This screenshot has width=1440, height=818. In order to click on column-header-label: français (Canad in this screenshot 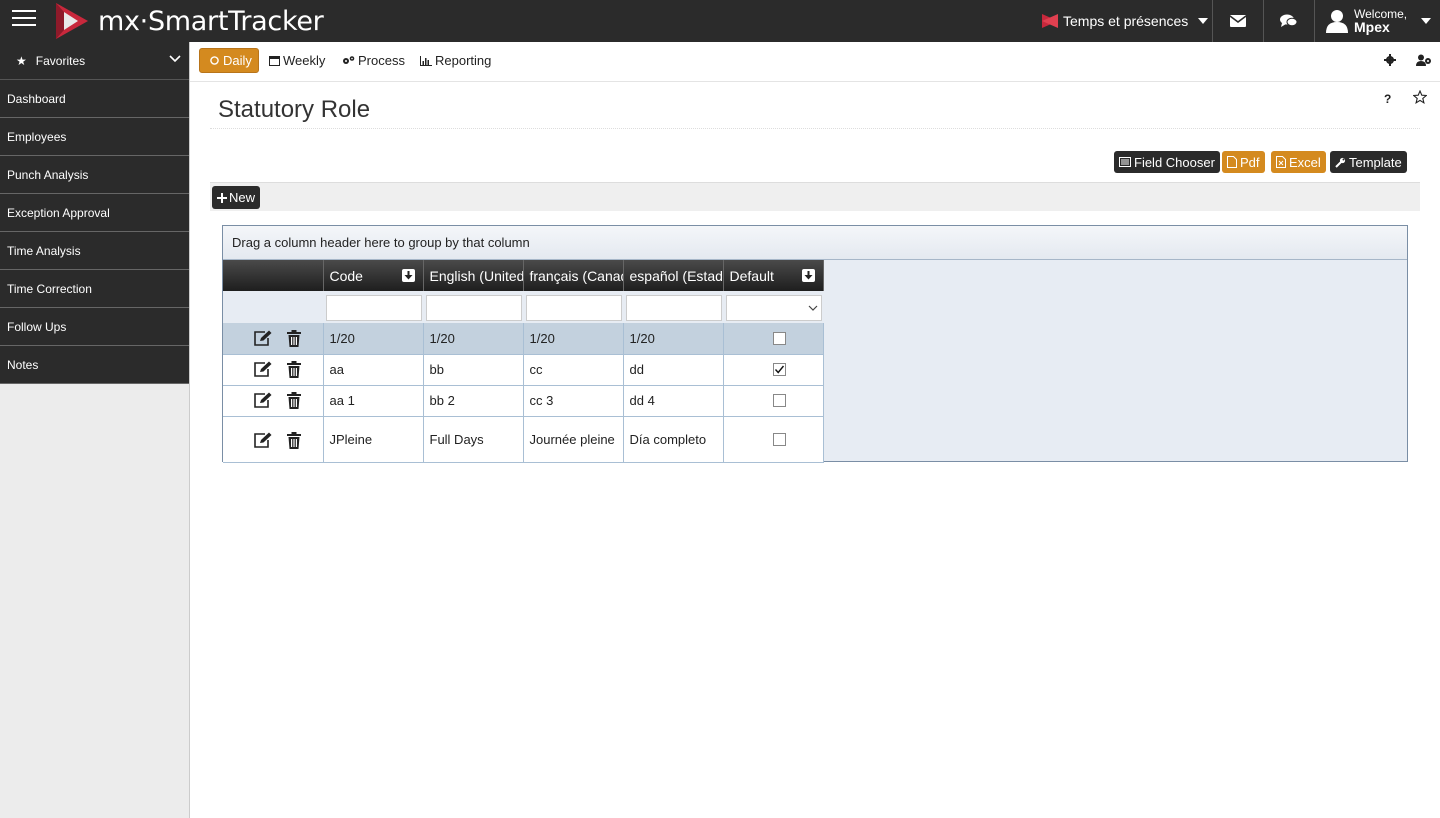, I will do `click(576, 275)`.